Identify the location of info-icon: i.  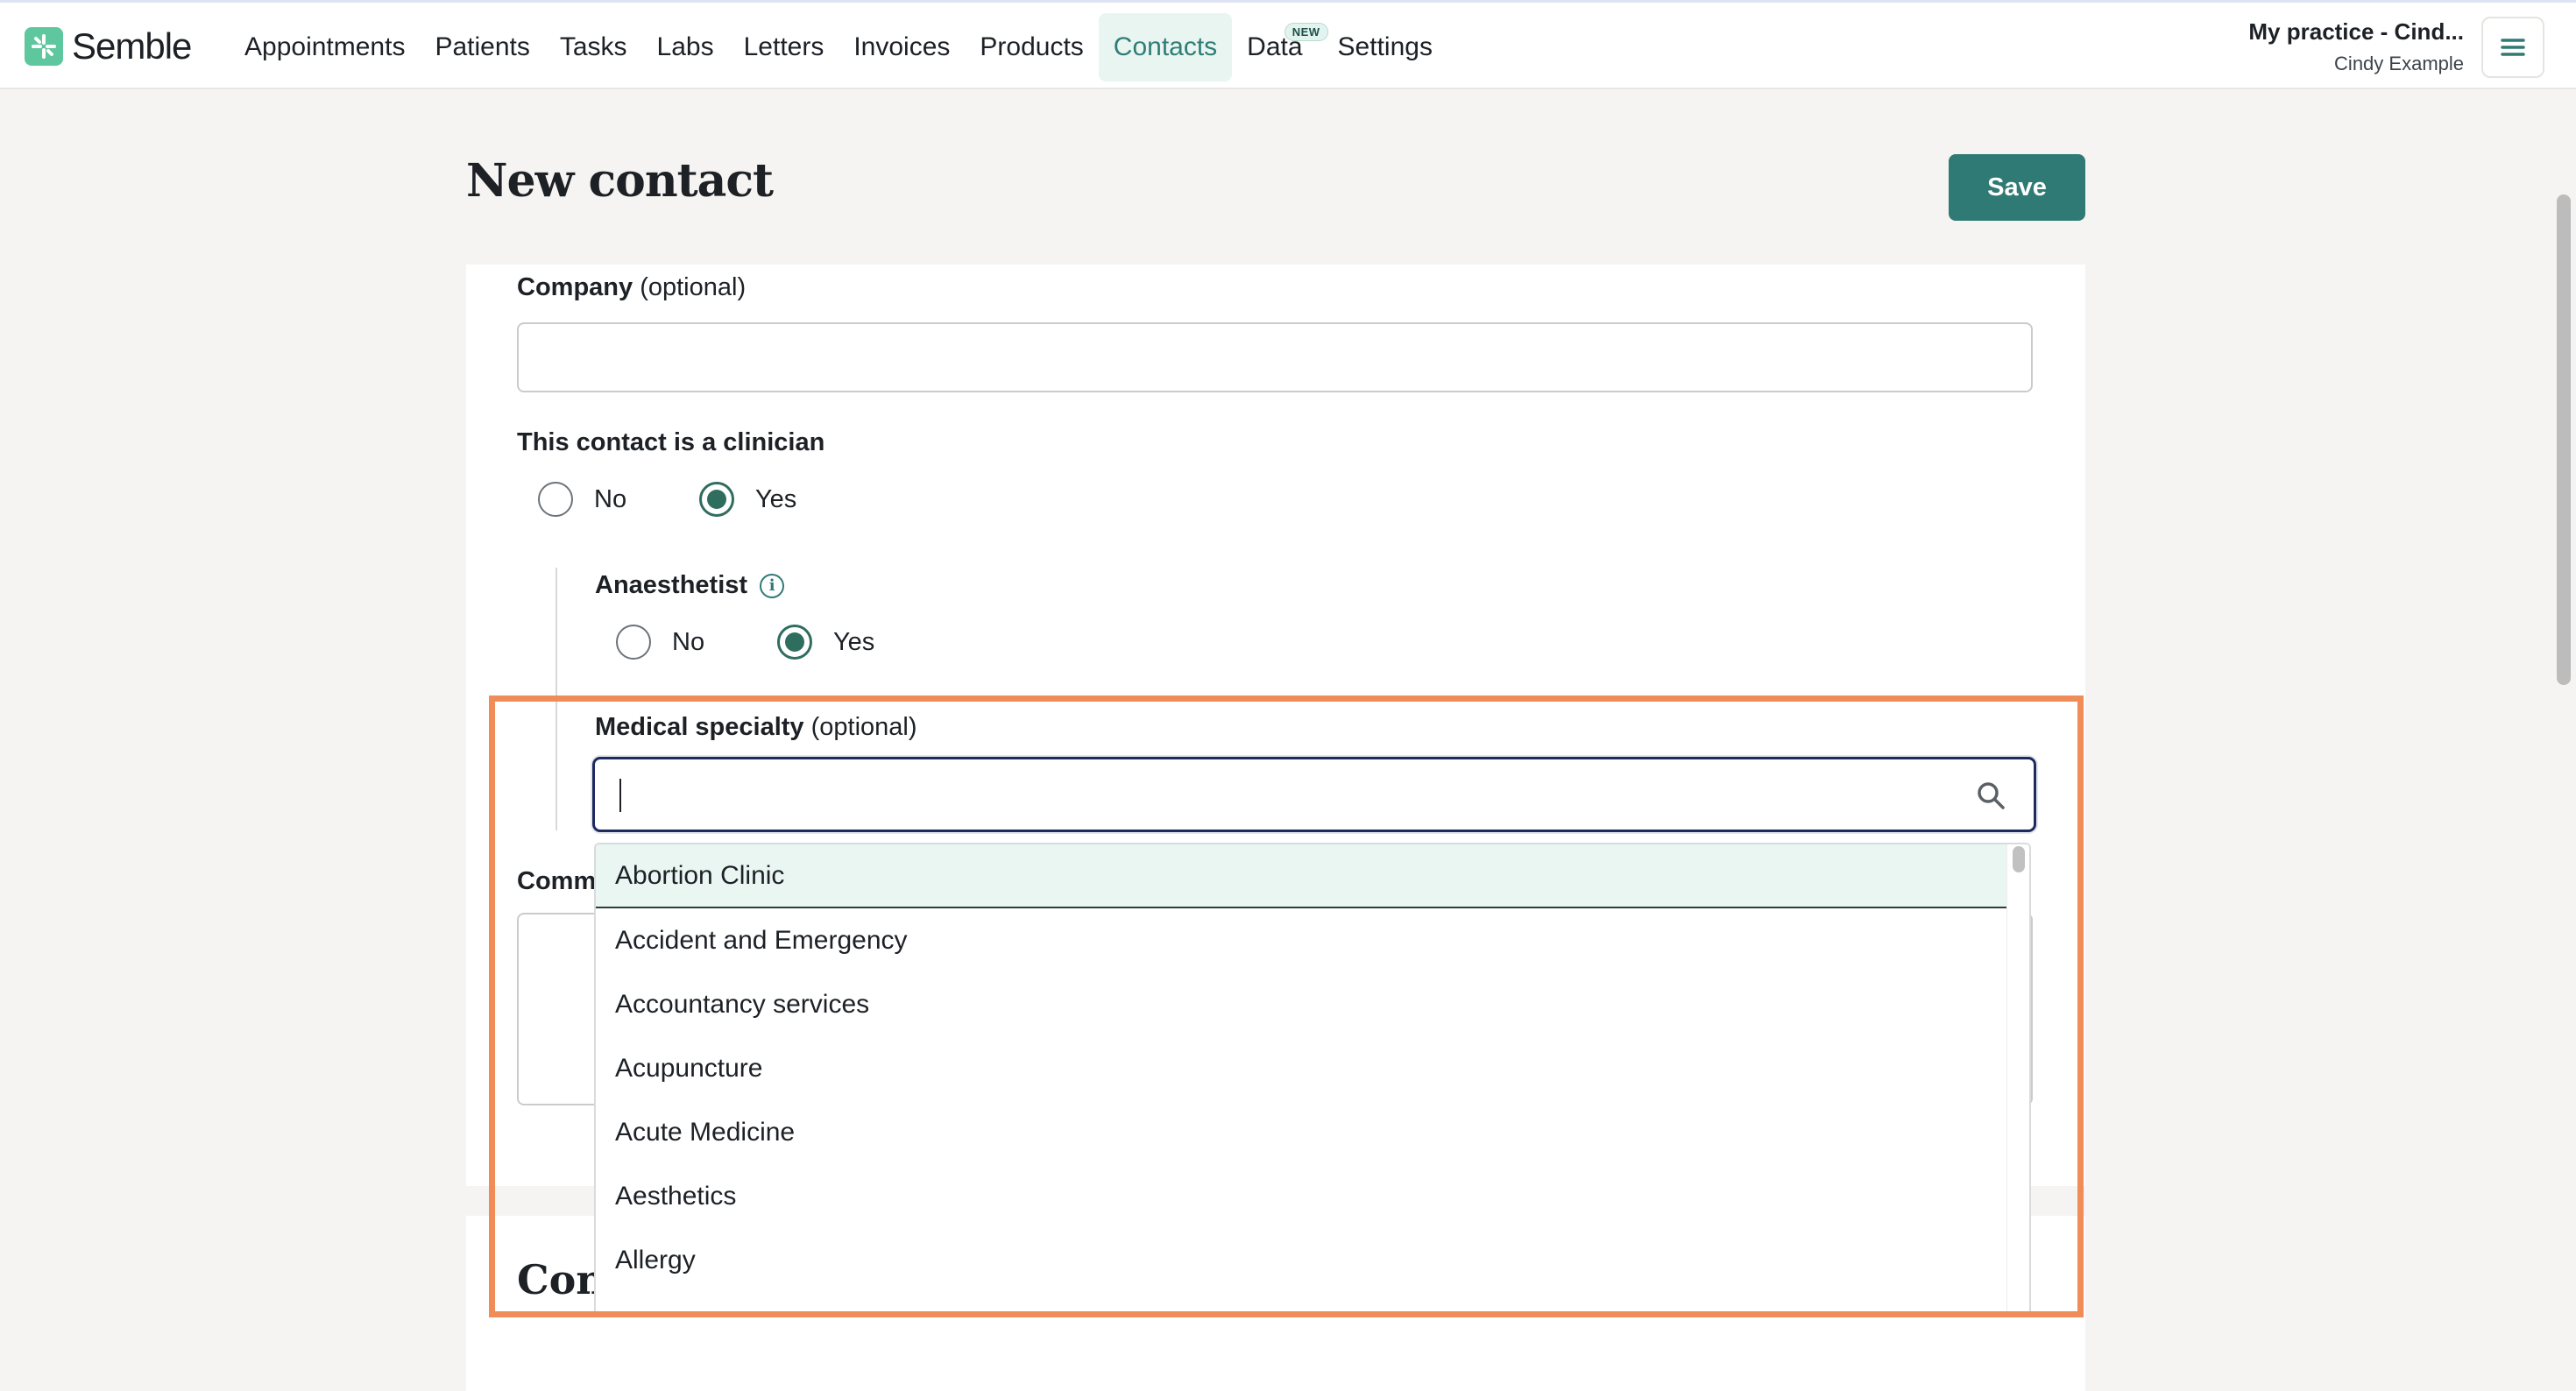
(772, 586).